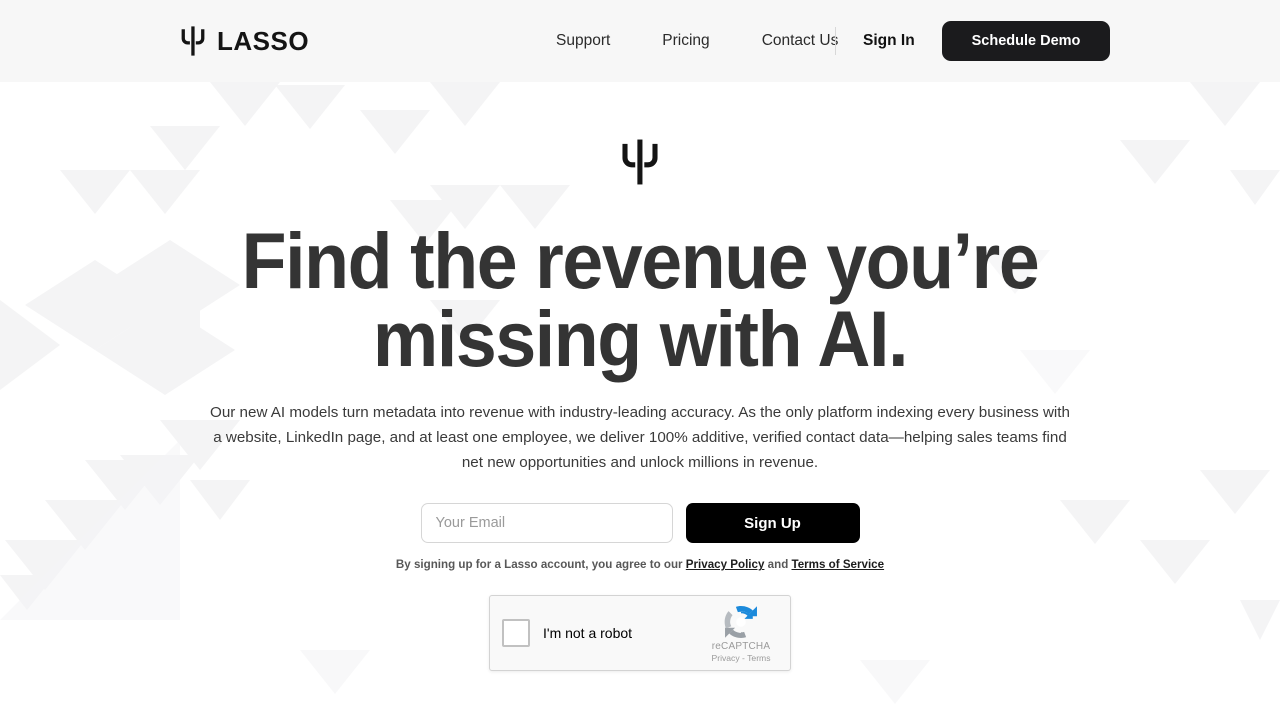 This screenshot has width=1280, height=720. Describe the element at coordinates (772, 523) in the screenshot. I see `sign-up-button: Sign Up` at that location.